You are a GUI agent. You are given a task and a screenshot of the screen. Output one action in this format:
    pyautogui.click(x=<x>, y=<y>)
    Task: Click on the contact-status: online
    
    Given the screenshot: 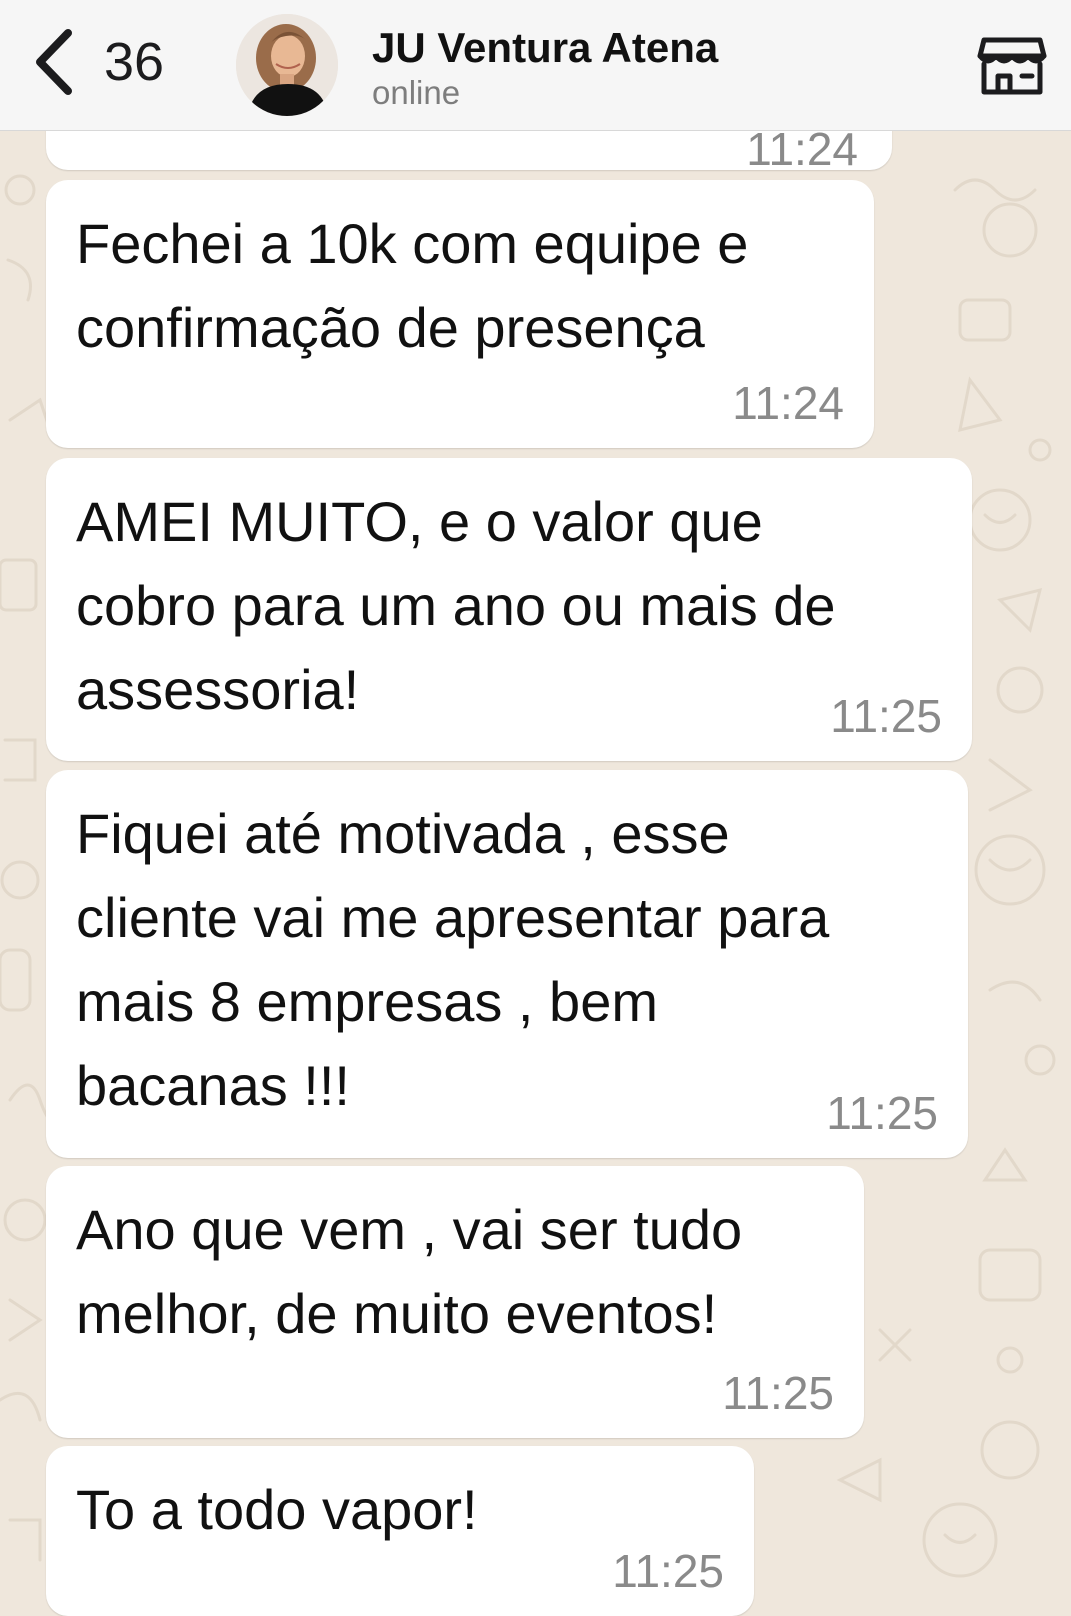 What is the action you would take?
    pyautogui.click(x=416, y=92)
    